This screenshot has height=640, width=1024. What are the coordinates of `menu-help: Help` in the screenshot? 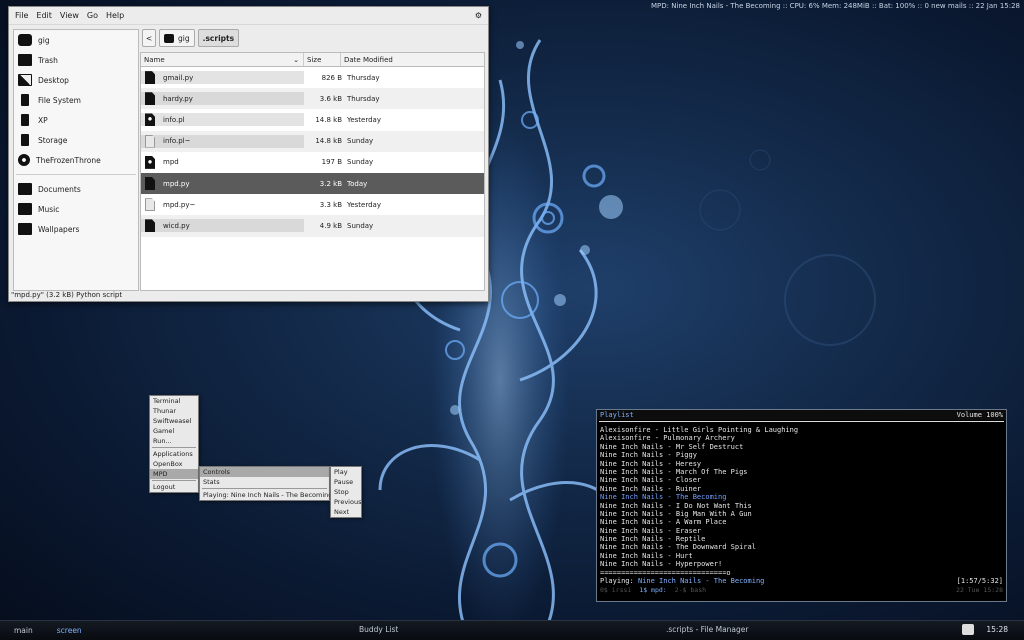 It's located at (115, 15).